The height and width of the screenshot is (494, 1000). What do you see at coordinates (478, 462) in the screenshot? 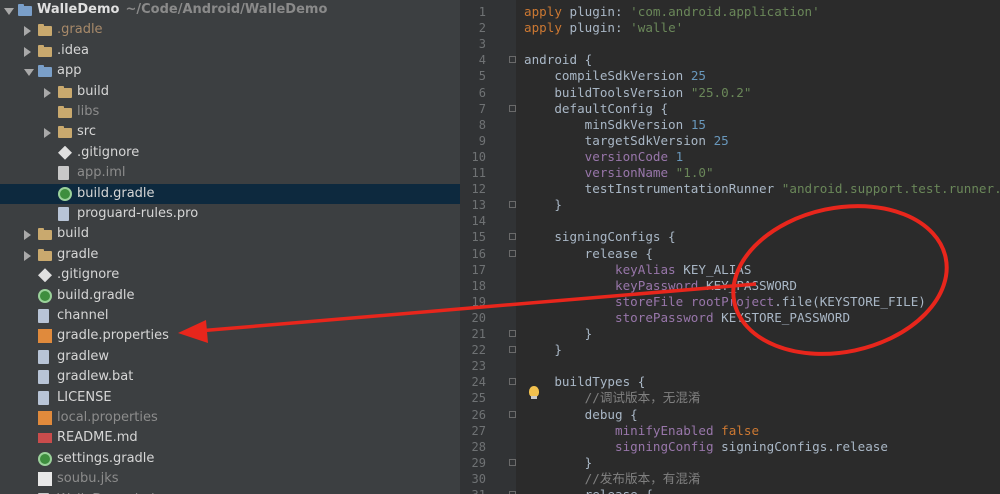
I see `line-number: 29` at bounding box center [478, 462].